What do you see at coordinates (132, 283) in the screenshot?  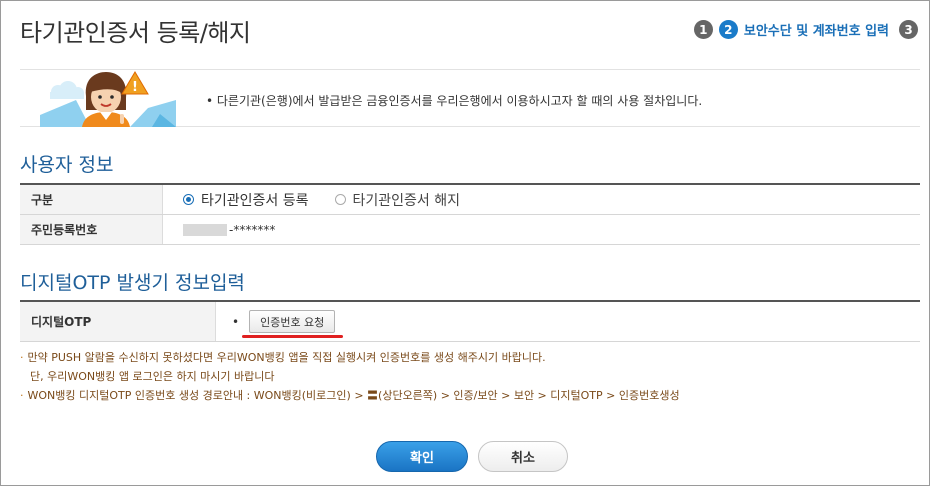 I see `otp-heading: 디지털OTP 발생기 정보입력` at bounding box center [132, 283].